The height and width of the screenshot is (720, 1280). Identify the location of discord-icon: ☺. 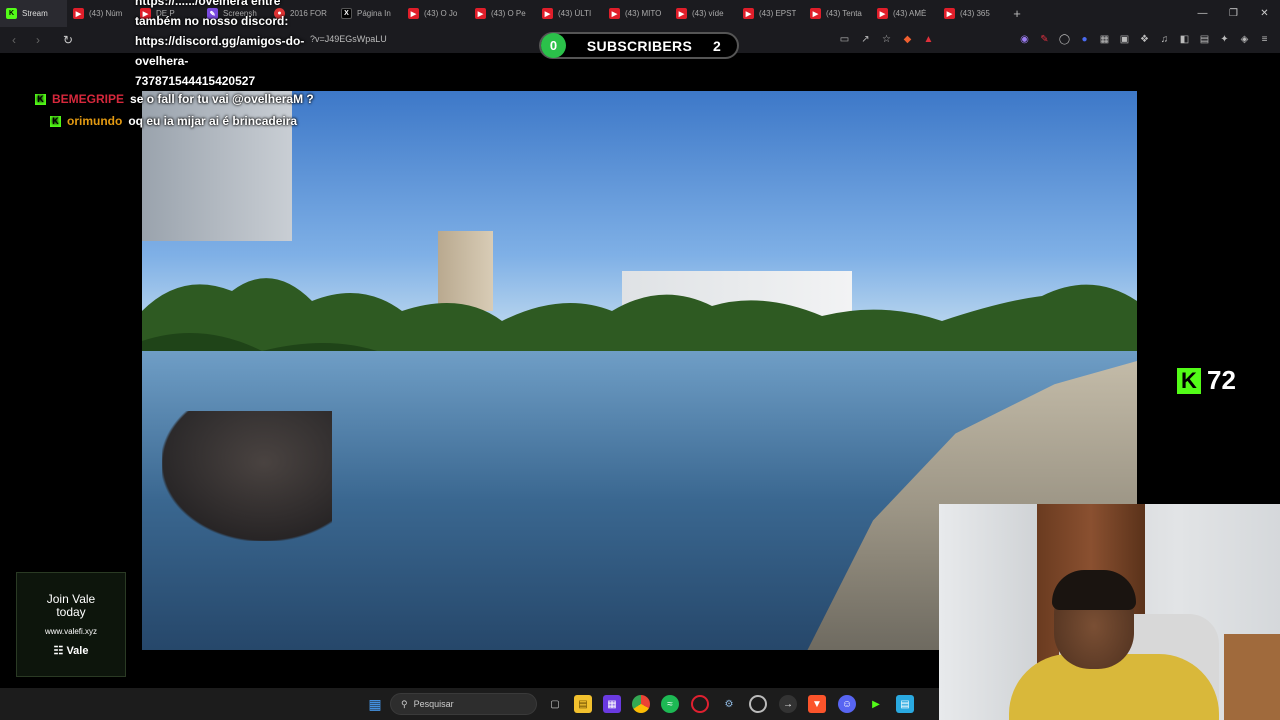
(847, 704).